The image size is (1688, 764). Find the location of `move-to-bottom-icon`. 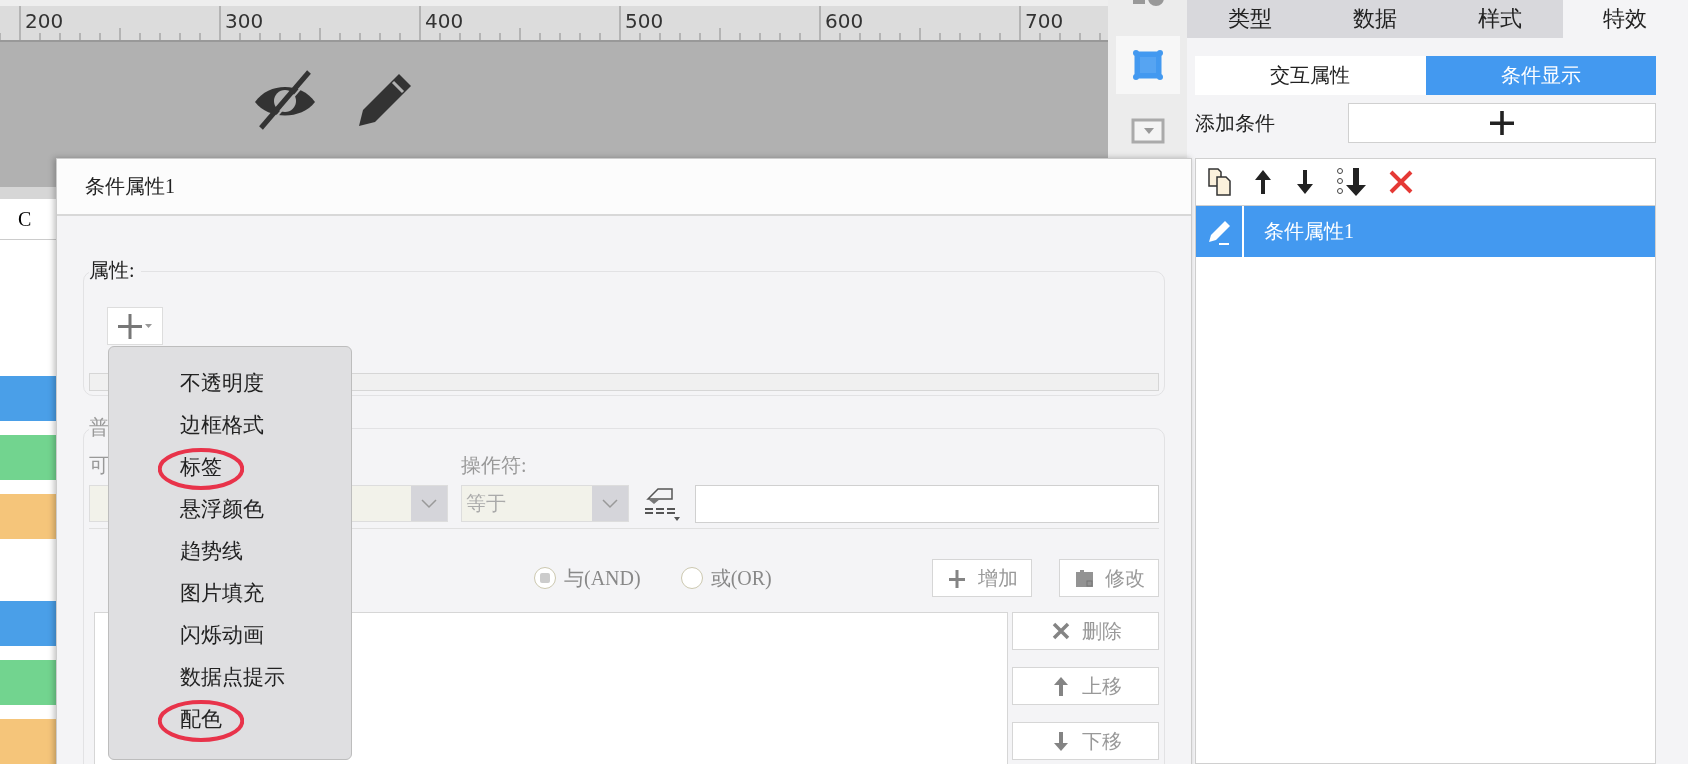

move-to-bottom-icon is located at coordinates (1352, 182).